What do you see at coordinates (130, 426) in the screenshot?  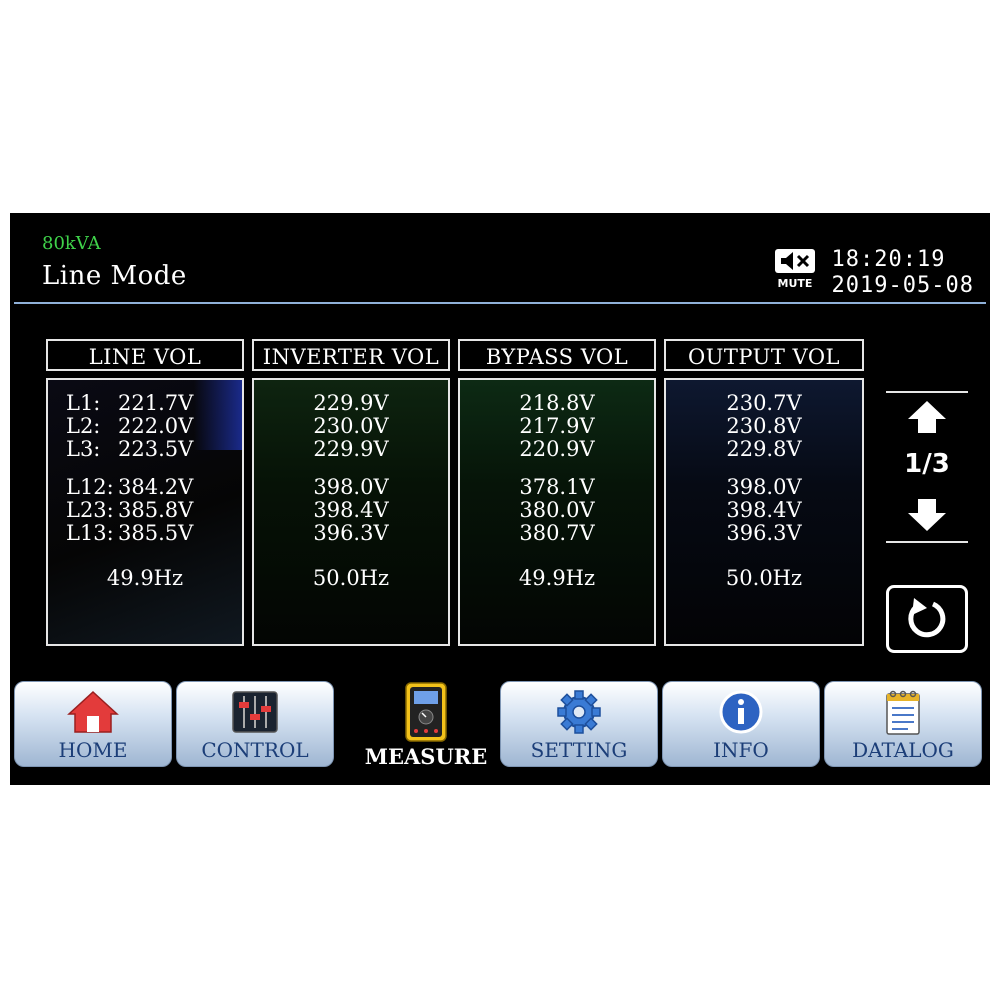 I see `line-phase-row: L2: 222.0V` at bounding box center [130, 426].